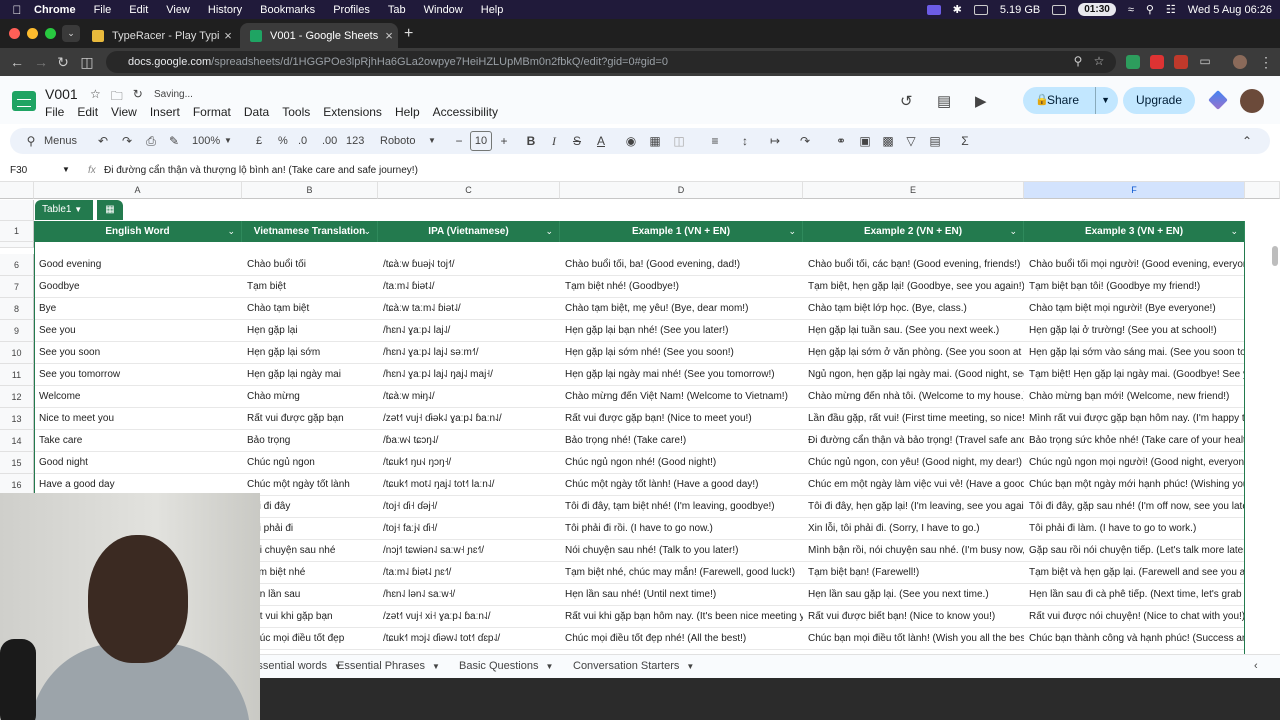 Image resolution: width=1280 pixels, height=720 pixels. Describe the element at coordinates (41, 62) in the screenshot. I see `forward-arrow-icon: →` at that location.